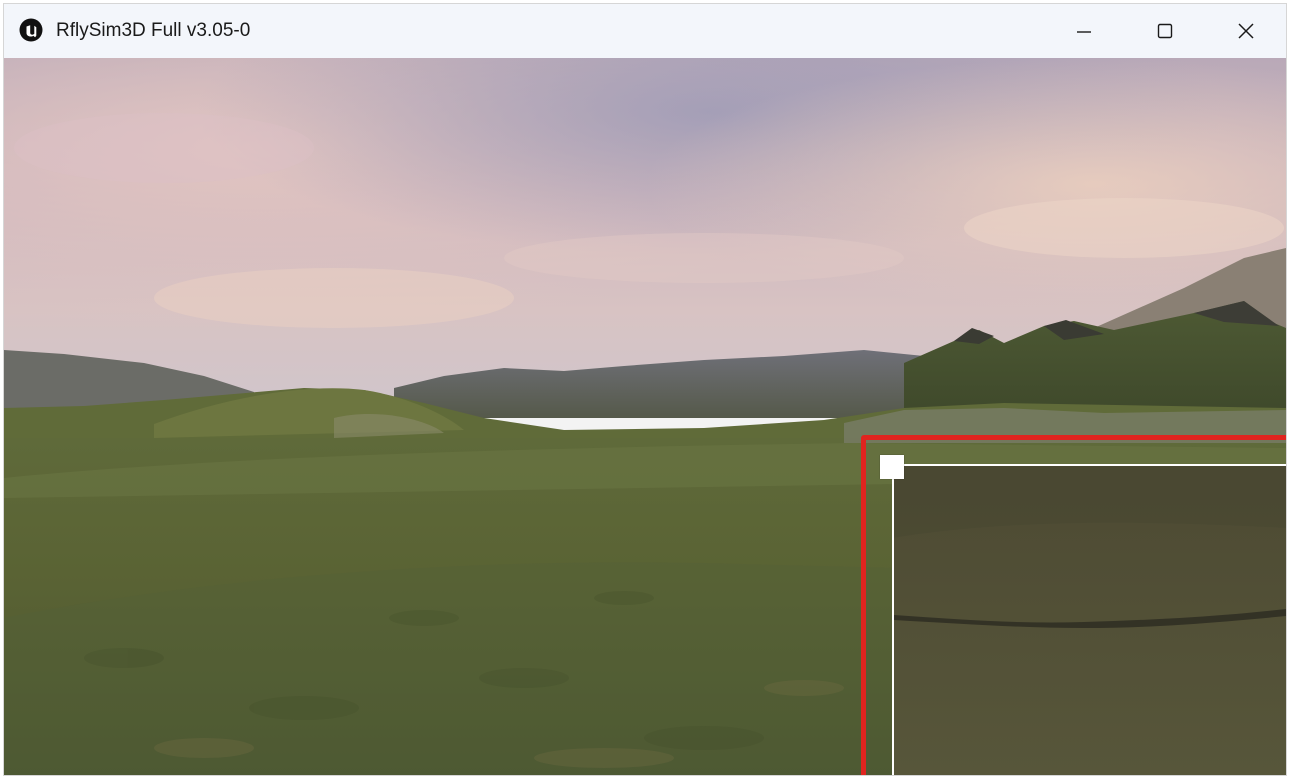 This screenshot has height=777, width=1289. Describe the element at coordinates (1089, 619) in the screenshot. I see `camera-inset-view` at that location.